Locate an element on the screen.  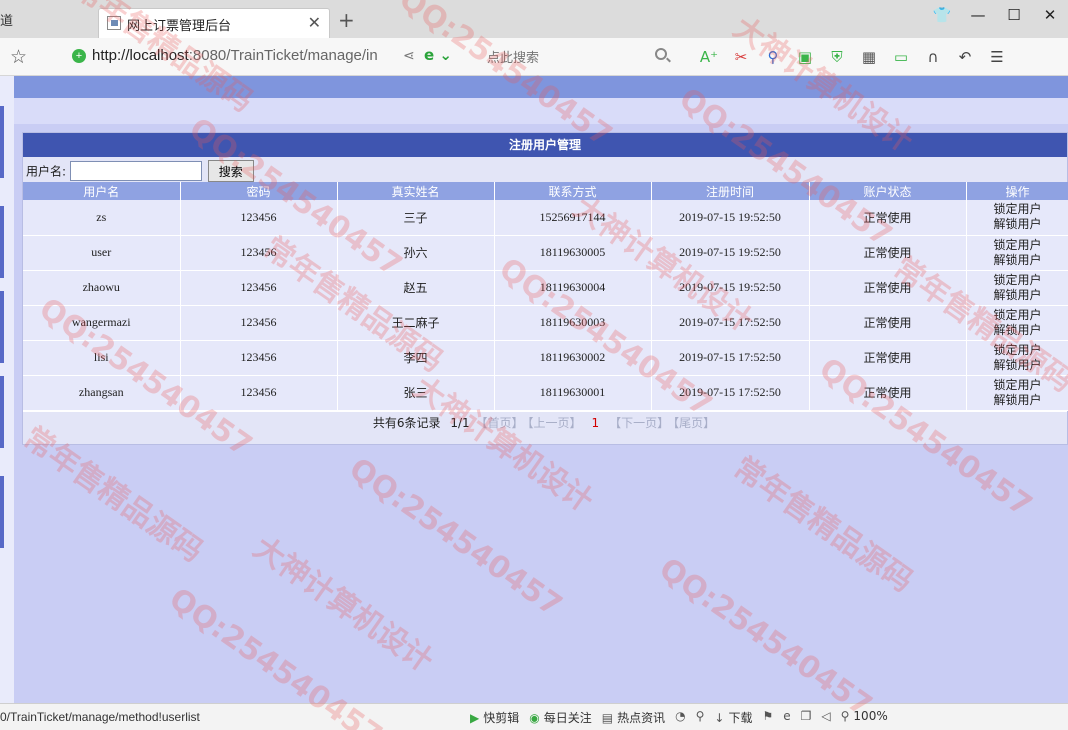
url-host: http://localhost is located at coordinates (140, 55).